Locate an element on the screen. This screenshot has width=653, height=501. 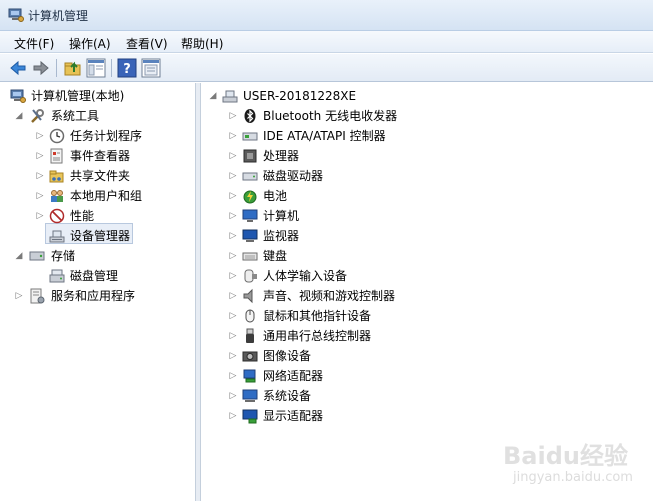
device-category-processor: ▷ 处理器 is located at coordinates (427, 156).